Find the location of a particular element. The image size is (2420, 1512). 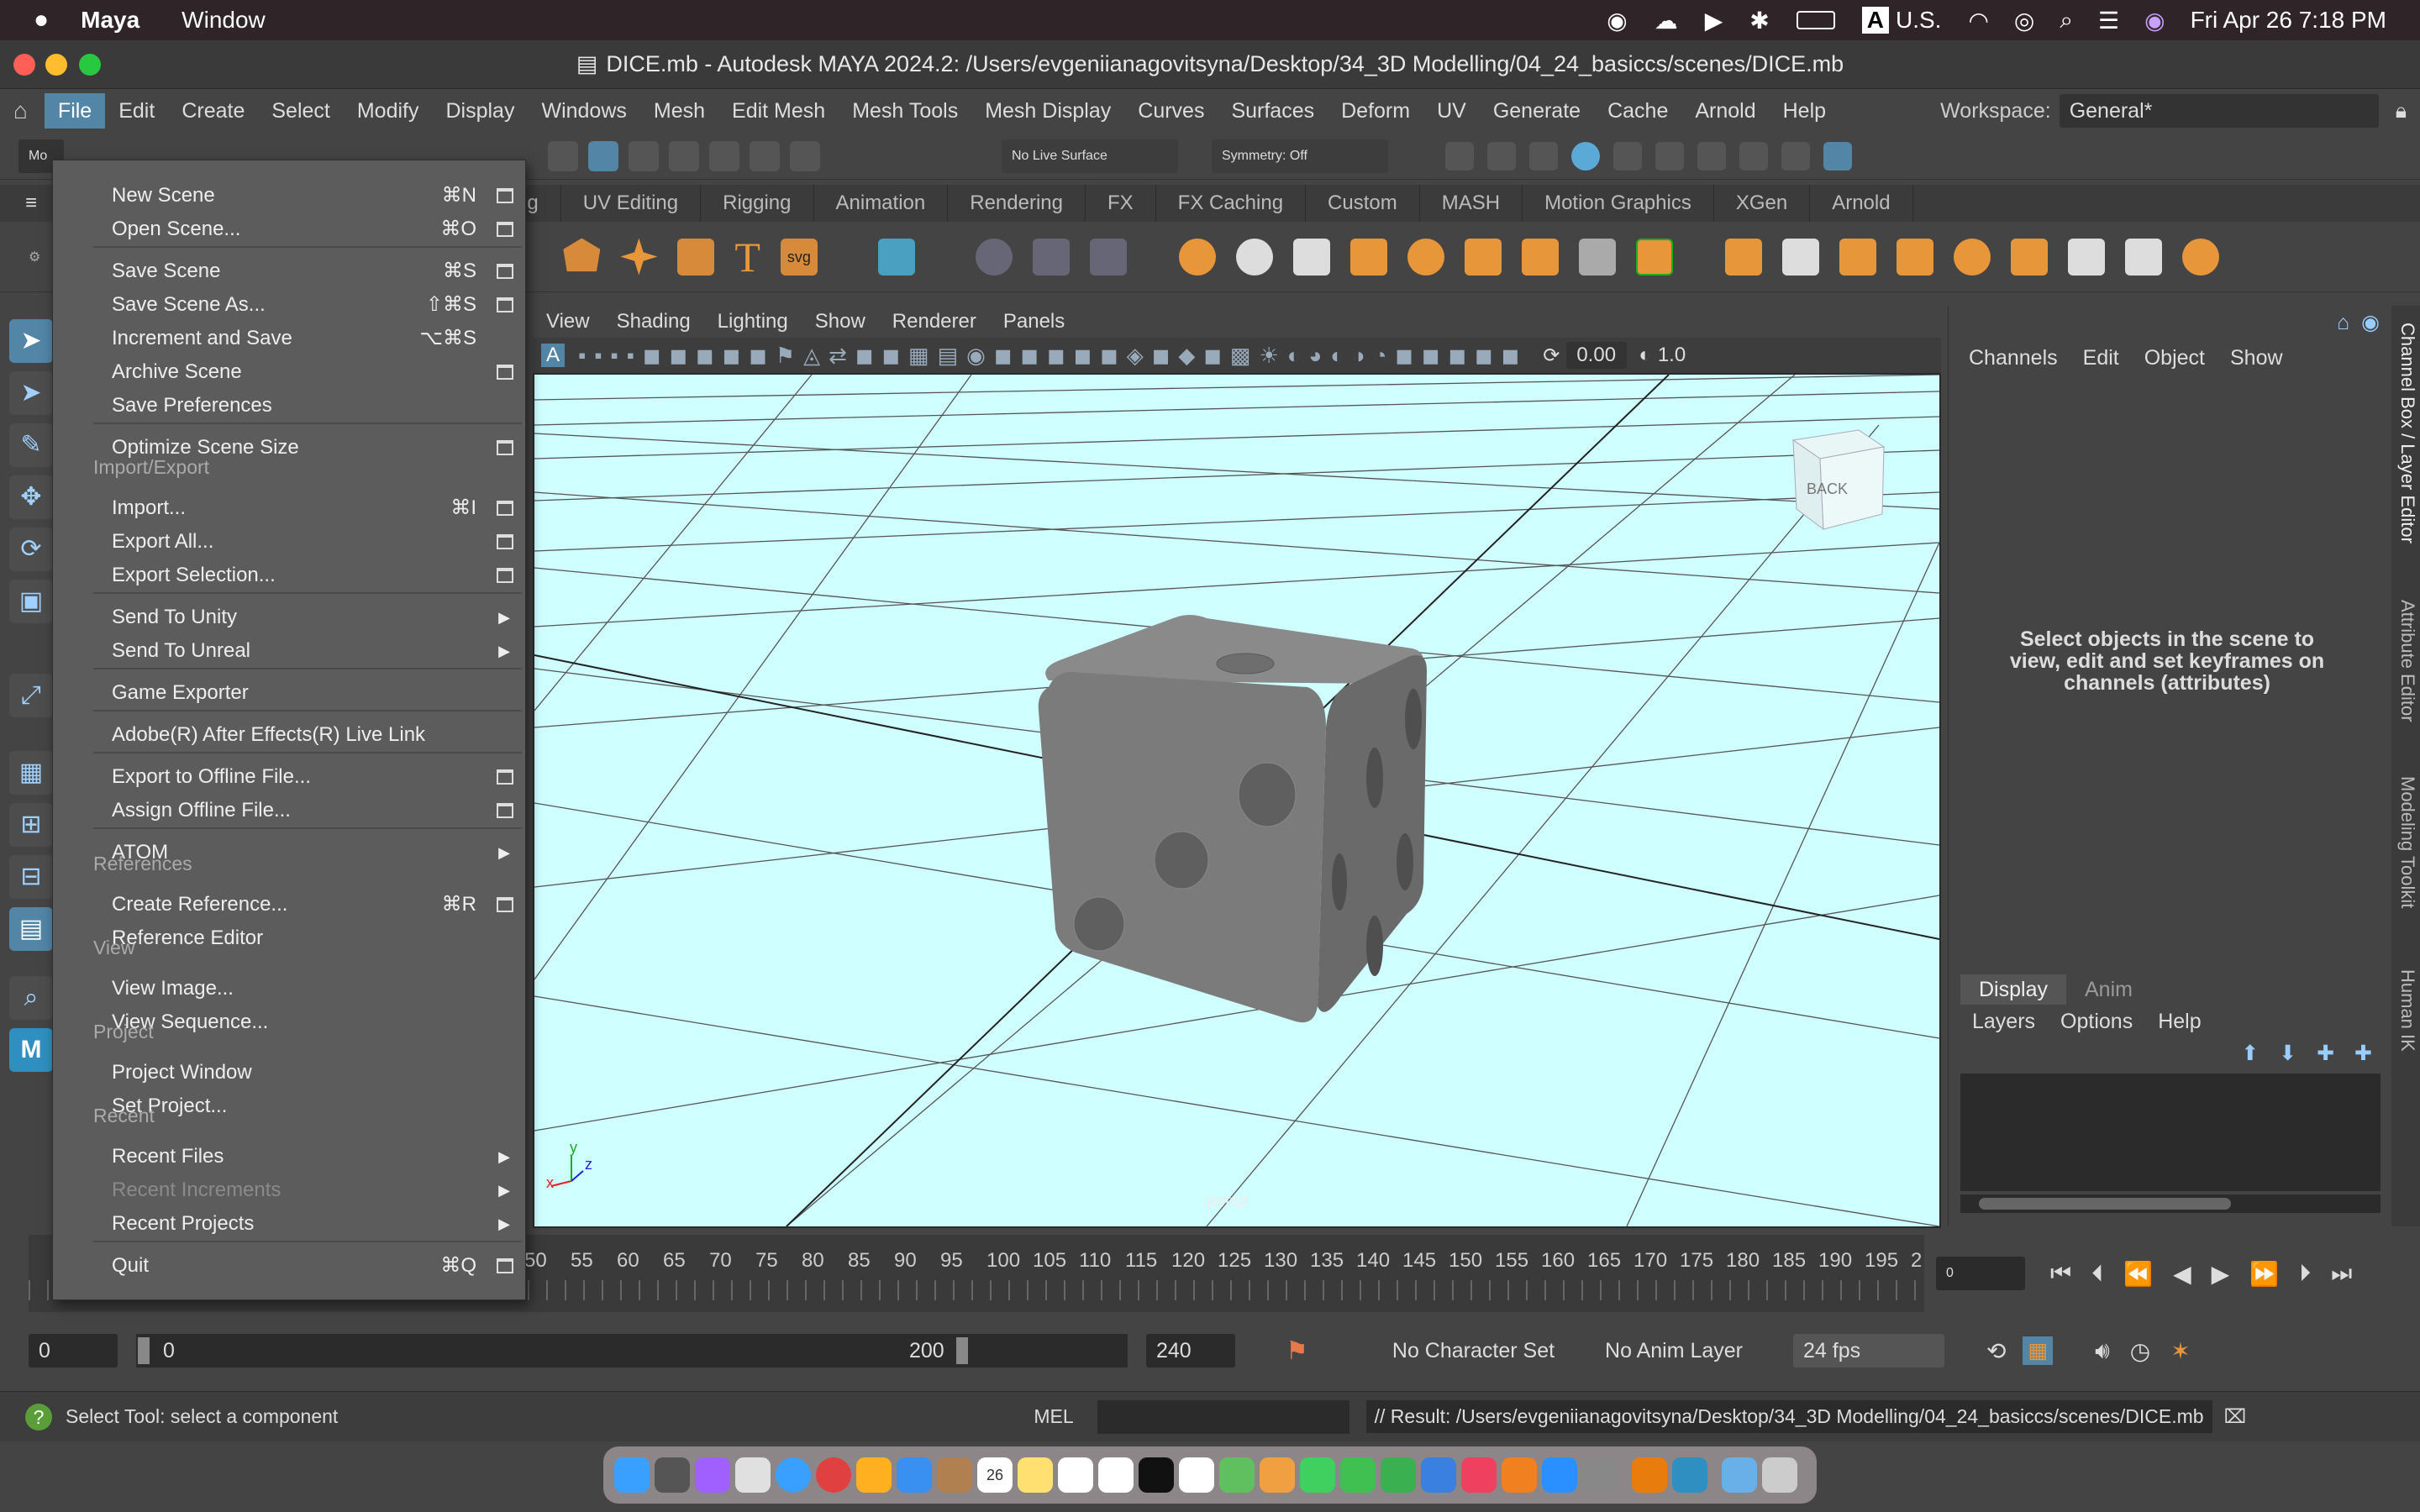

lock-icon: 🔒︎ is located at coordinates (2401, 111).